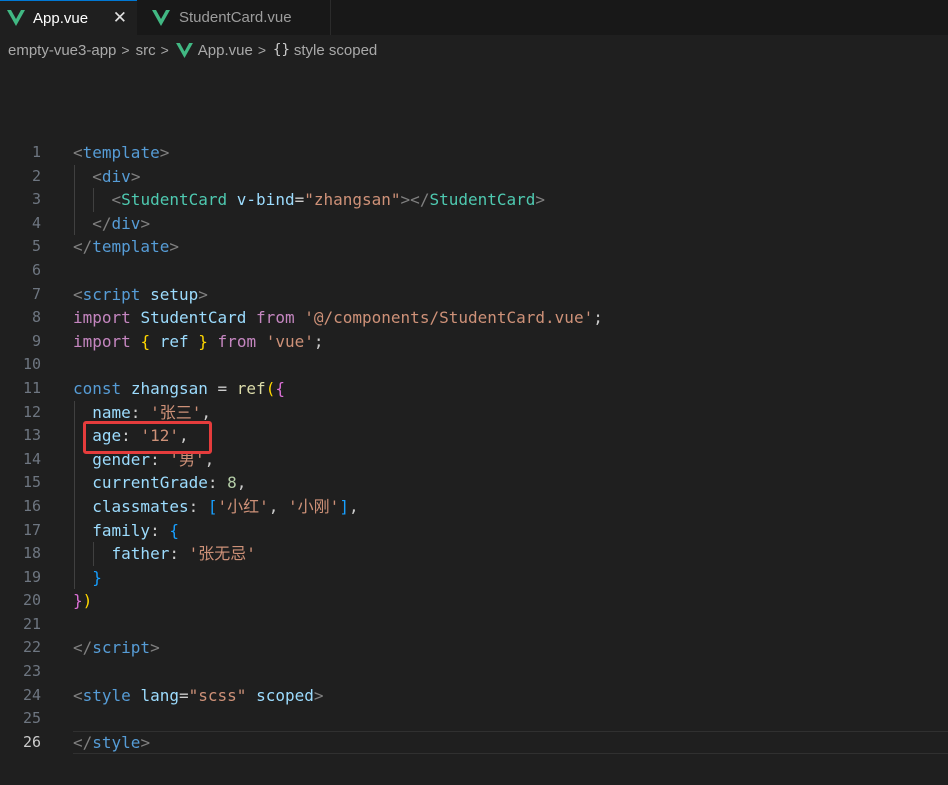 This screenshot has width=948, height=785. Describe the element at coordinates (474, 295) in the screenshot. I see `code-line: 7 <script setup>` at that location.